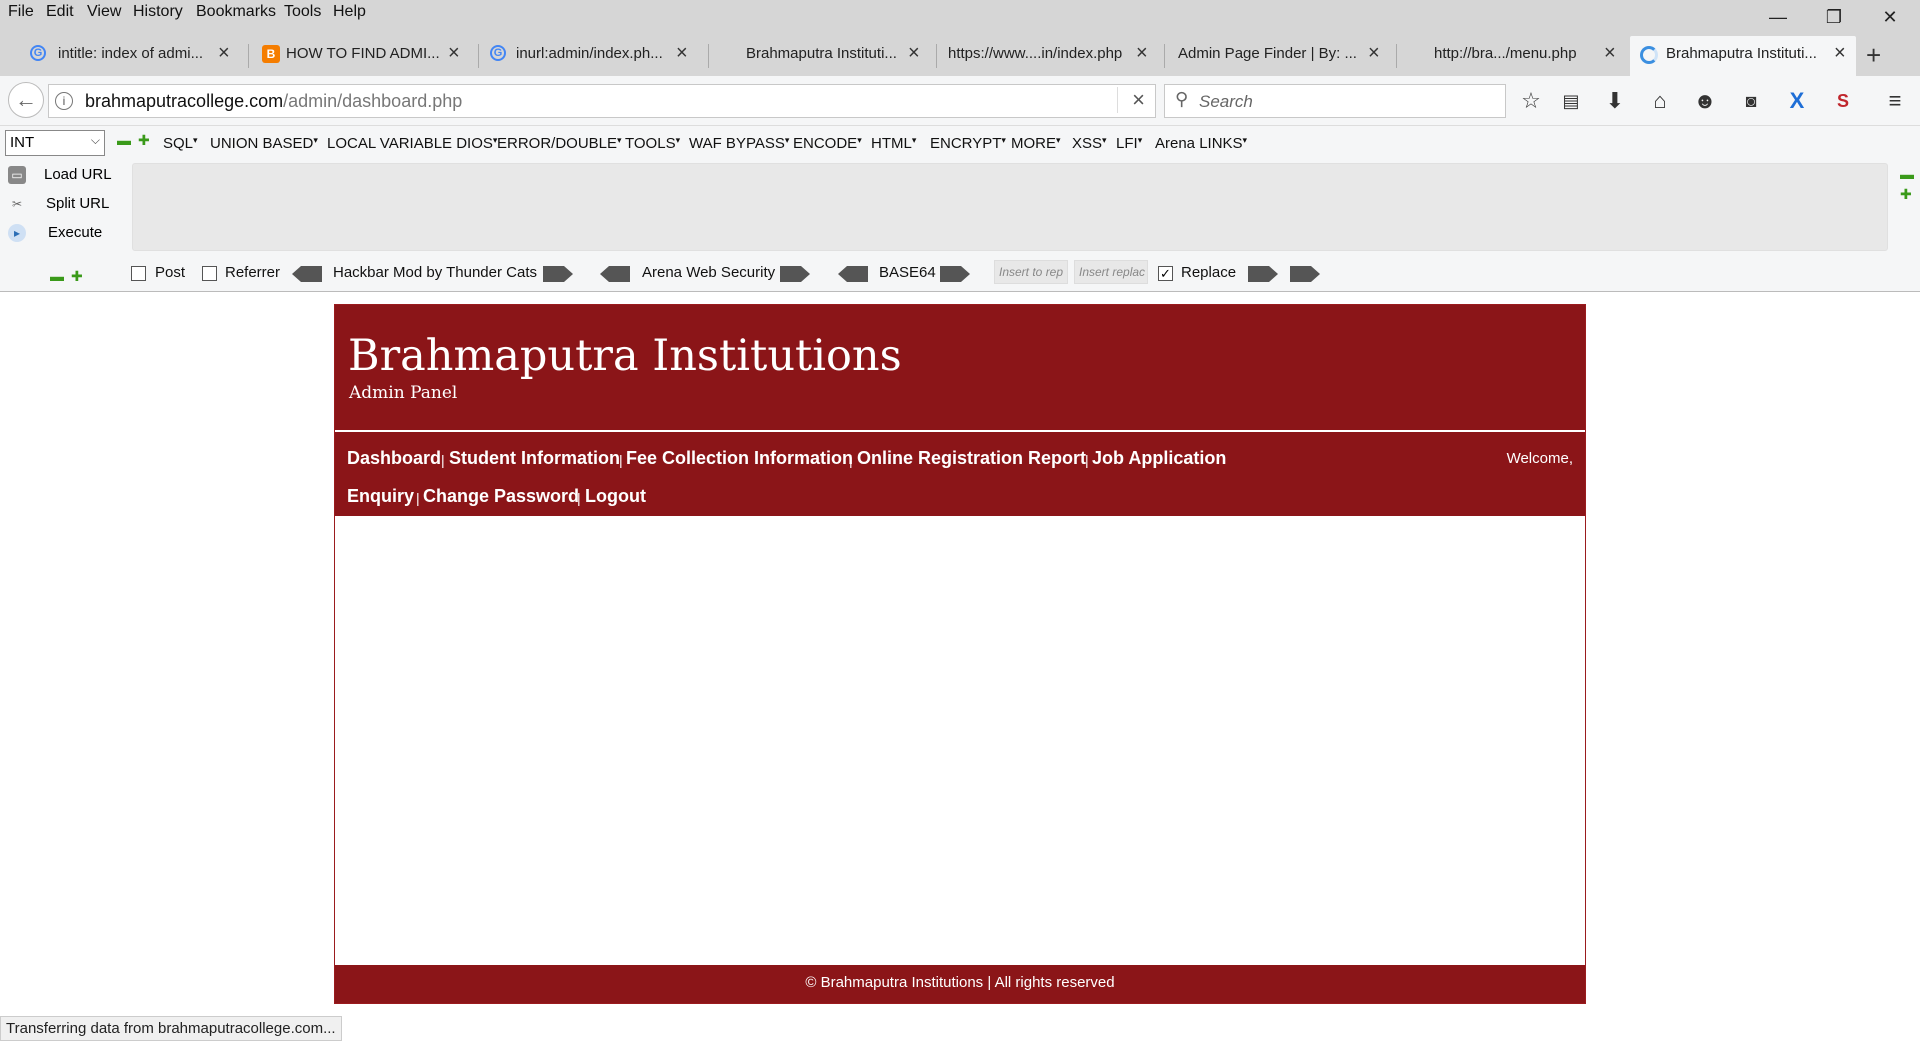  I want to click on base64-label: BASE64, so click(907, 272).